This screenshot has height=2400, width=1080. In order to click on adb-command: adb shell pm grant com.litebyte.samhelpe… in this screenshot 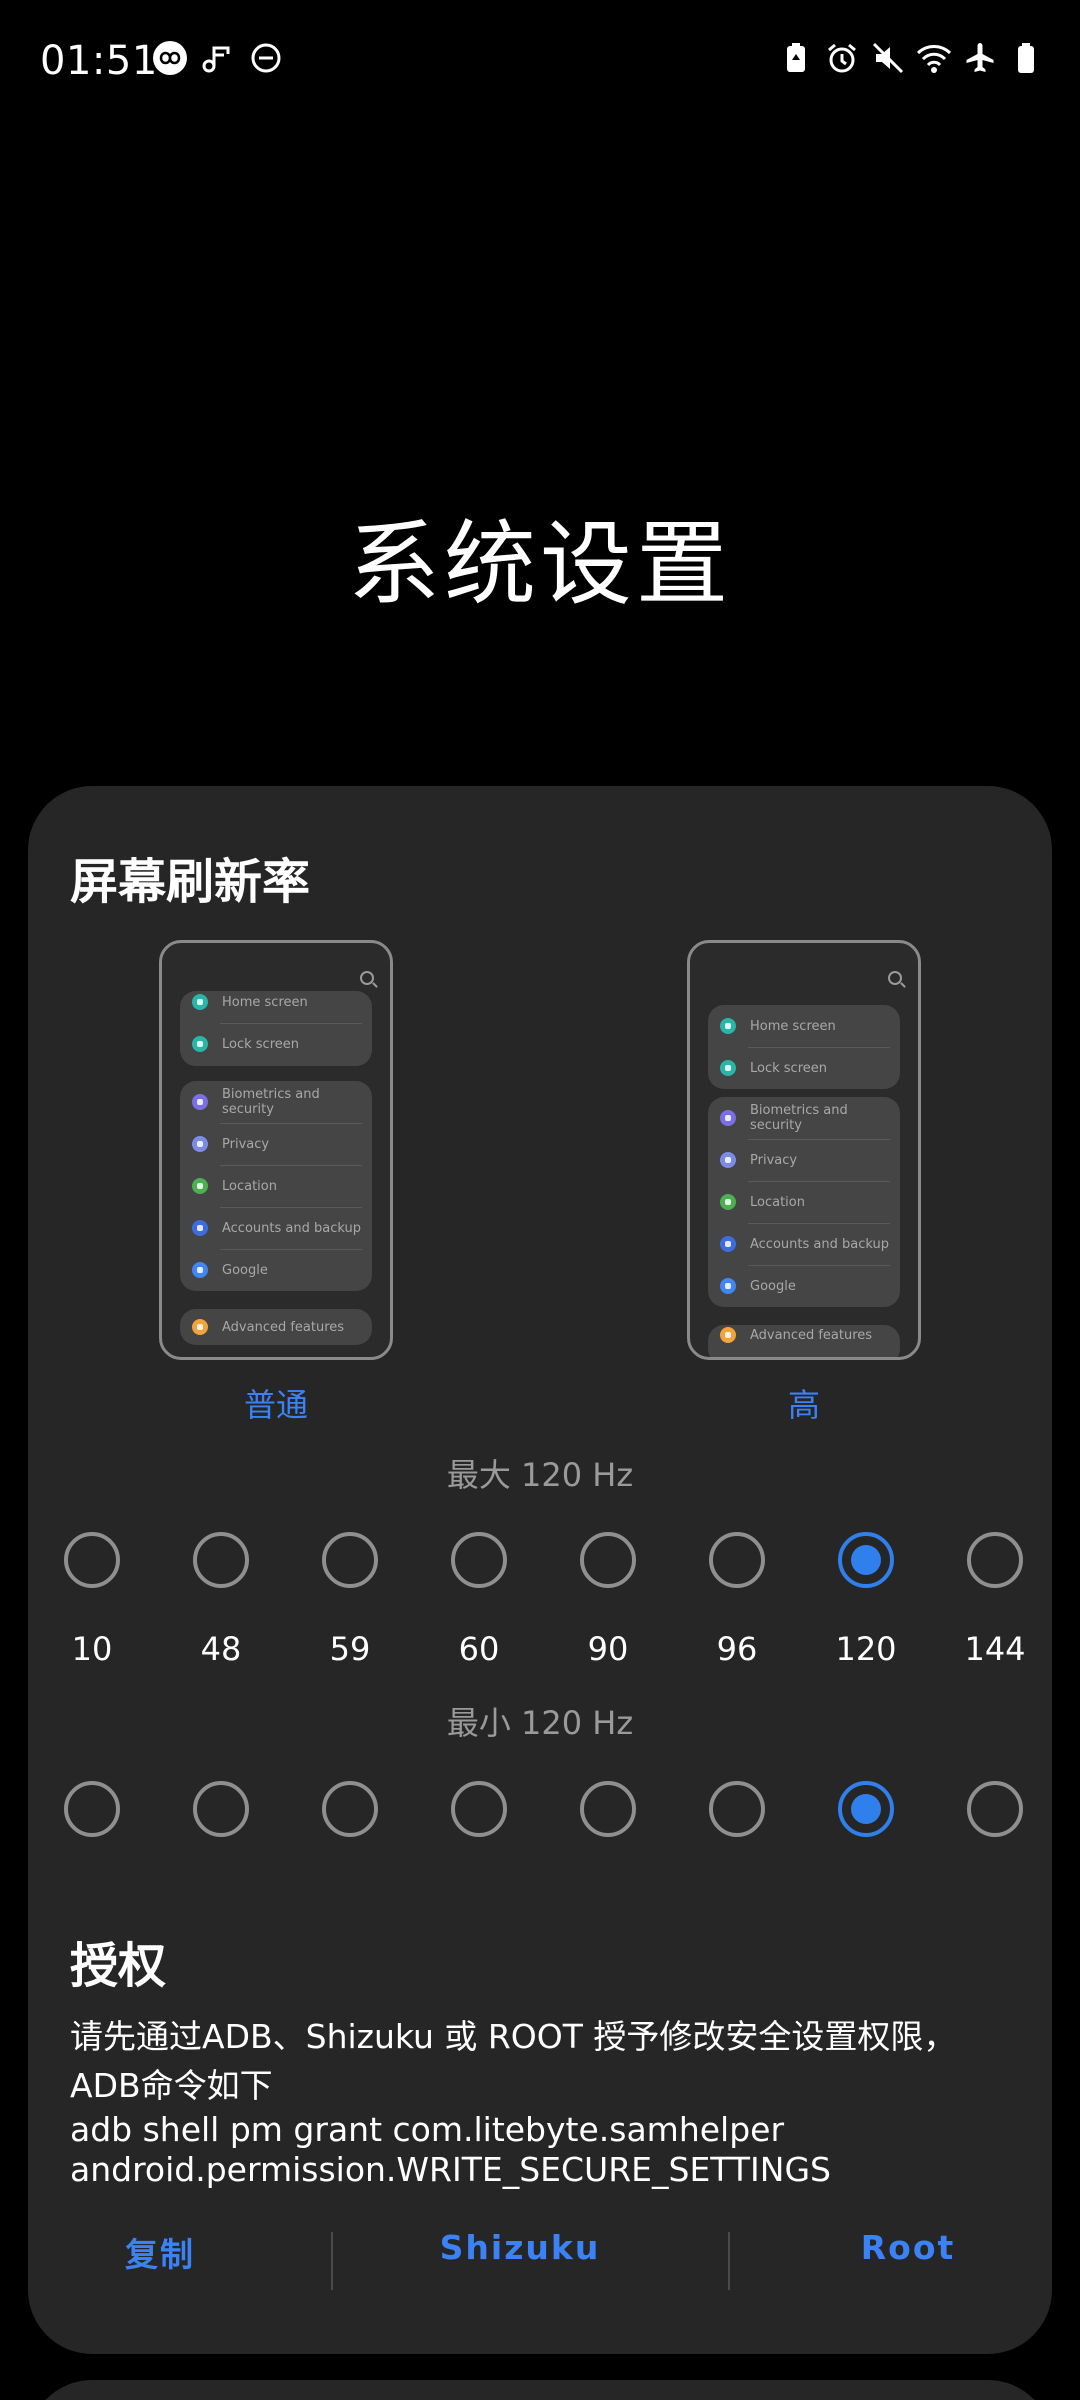, I will do `click(545, 2150)`.